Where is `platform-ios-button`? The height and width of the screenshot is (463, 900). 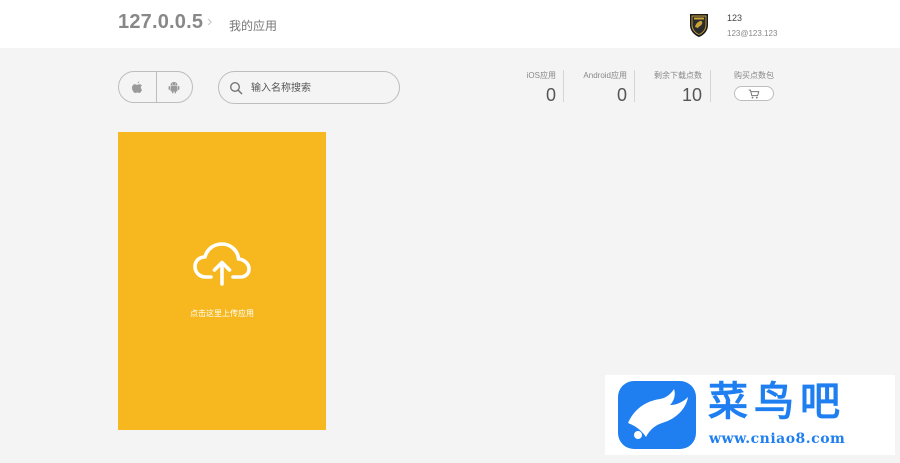
platform-ios-button is located at coordinates (137, 87).